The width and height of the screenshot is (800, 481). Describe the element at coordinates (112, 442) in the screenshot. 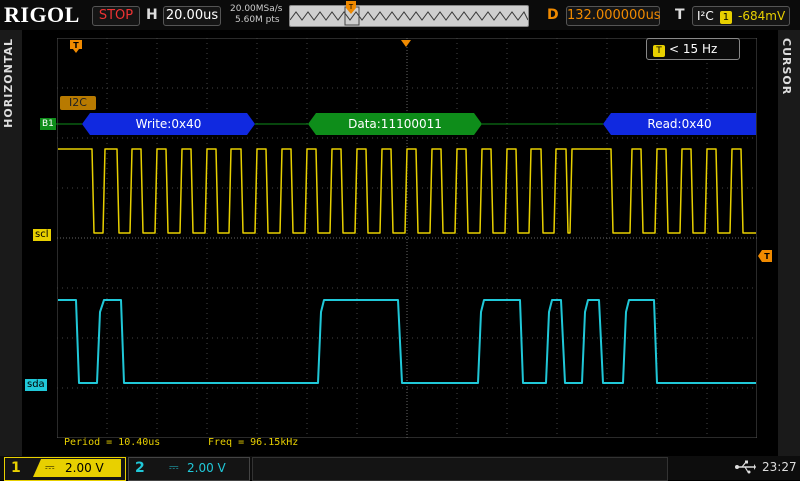

I see `period-measurement: Period = 10.40us` at that location.